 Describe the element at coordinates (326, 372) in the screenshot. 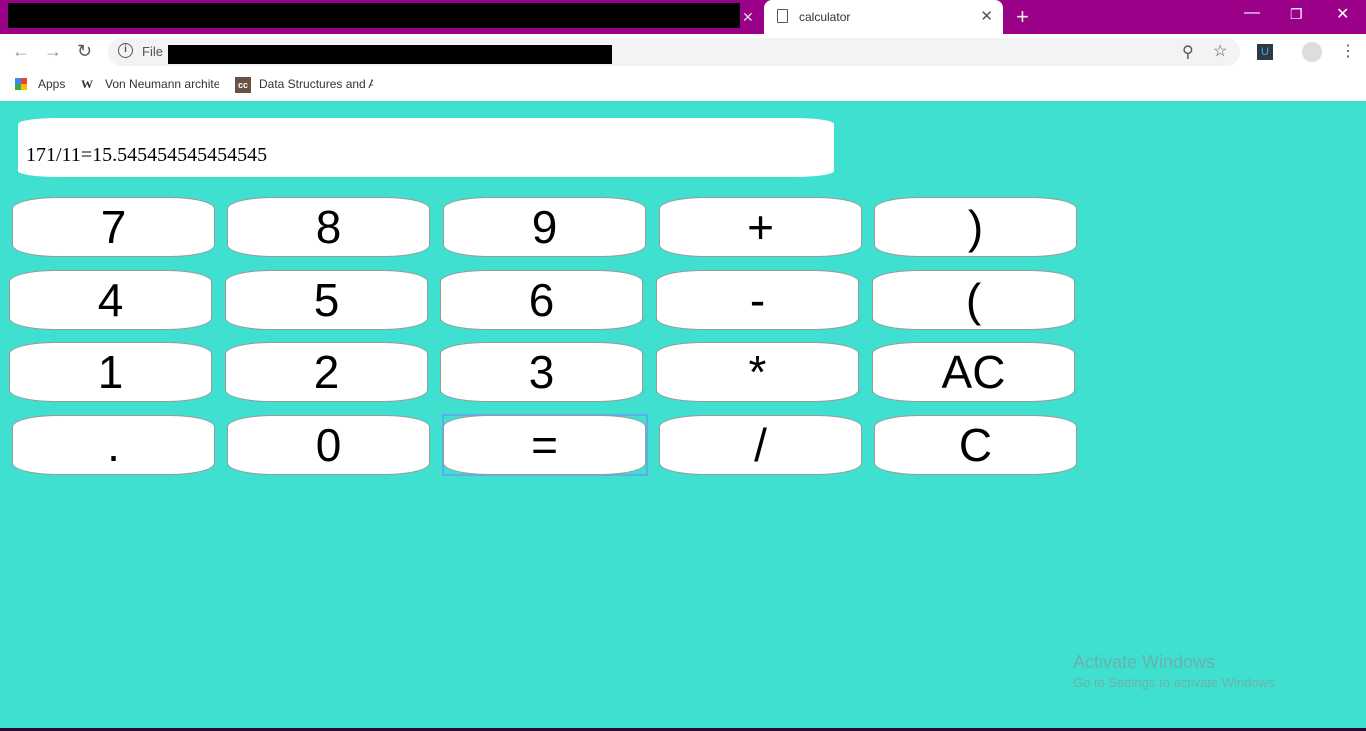

I see `key-2-button: 2` at that location.